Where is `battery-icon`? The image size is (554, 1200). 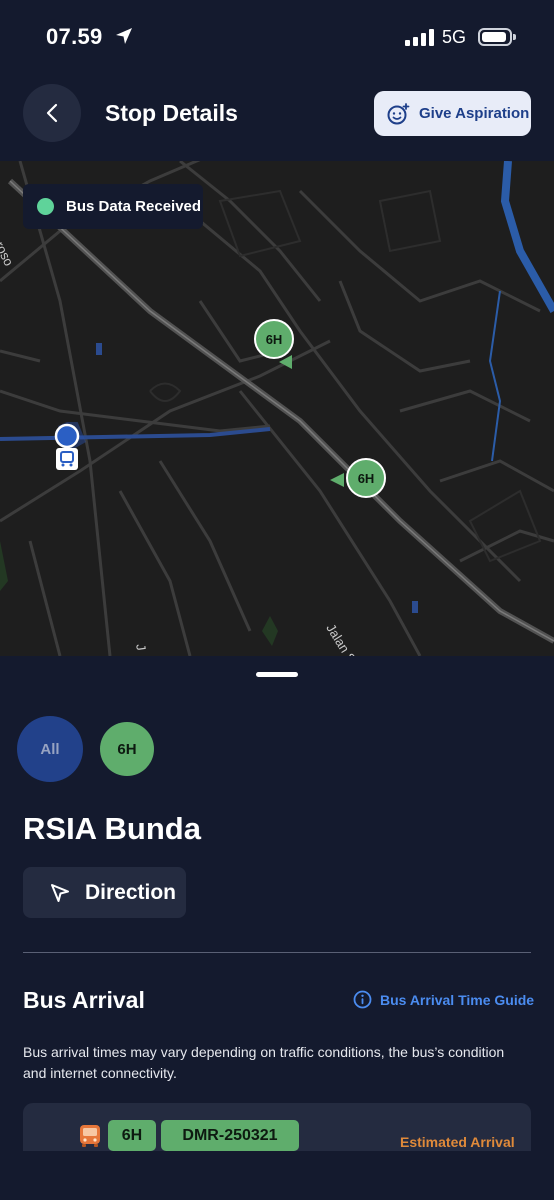 battery-icon is located at coordinates (497, 37).